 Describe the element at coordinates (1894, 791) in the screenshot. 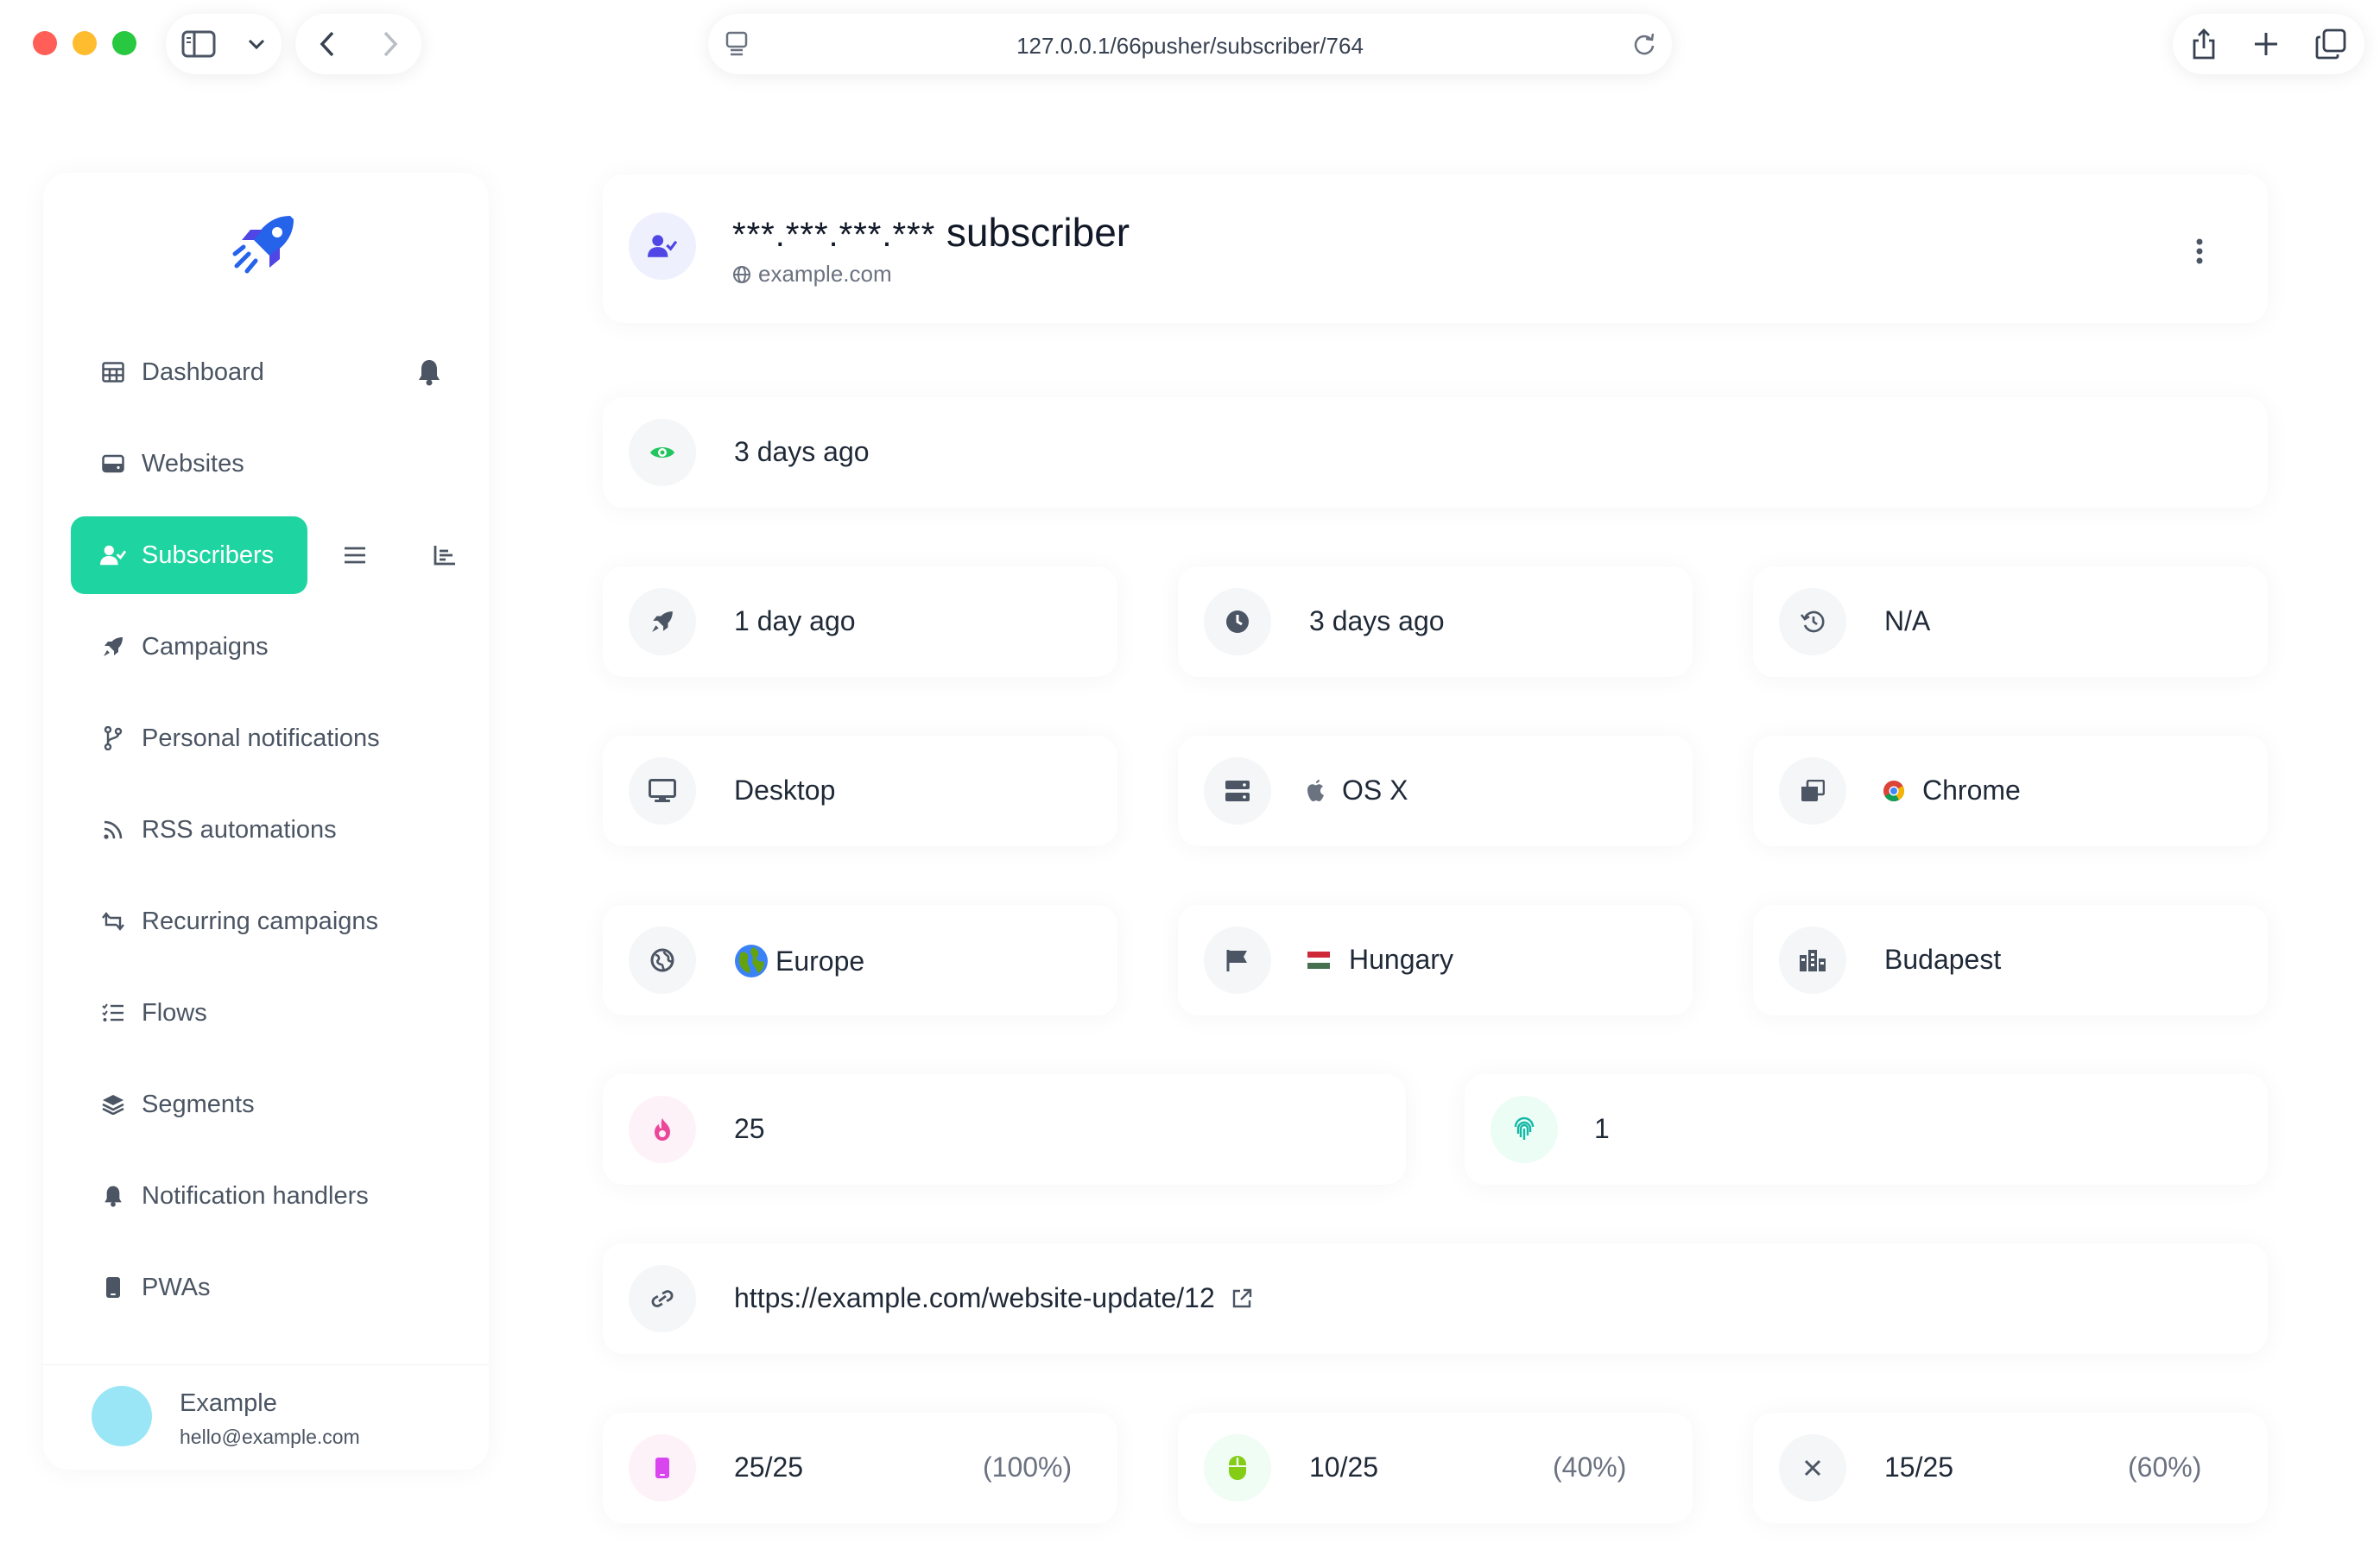

I see `chrome-logo-icon` at that location.